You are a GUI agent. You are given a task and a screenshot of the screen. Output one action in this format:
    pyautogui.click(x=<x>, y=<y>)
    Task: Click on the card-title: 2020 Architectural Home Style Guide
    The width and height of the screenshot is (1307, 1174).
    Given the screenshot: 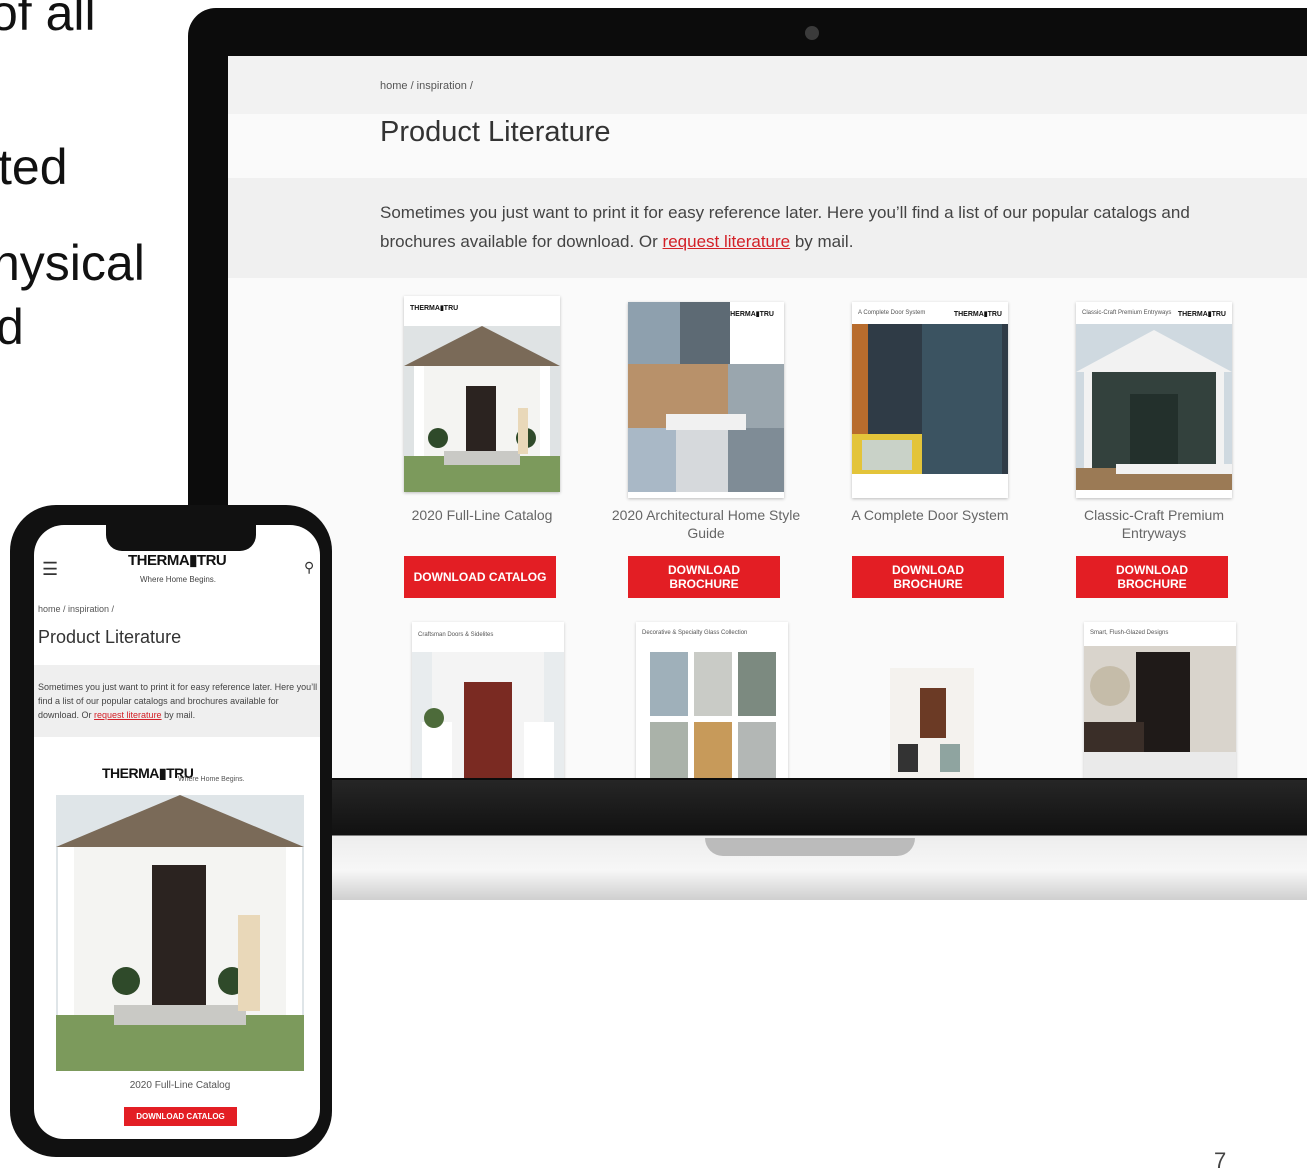 What is the action you would take?
    pyautogui.click(x=706, y=524)
    